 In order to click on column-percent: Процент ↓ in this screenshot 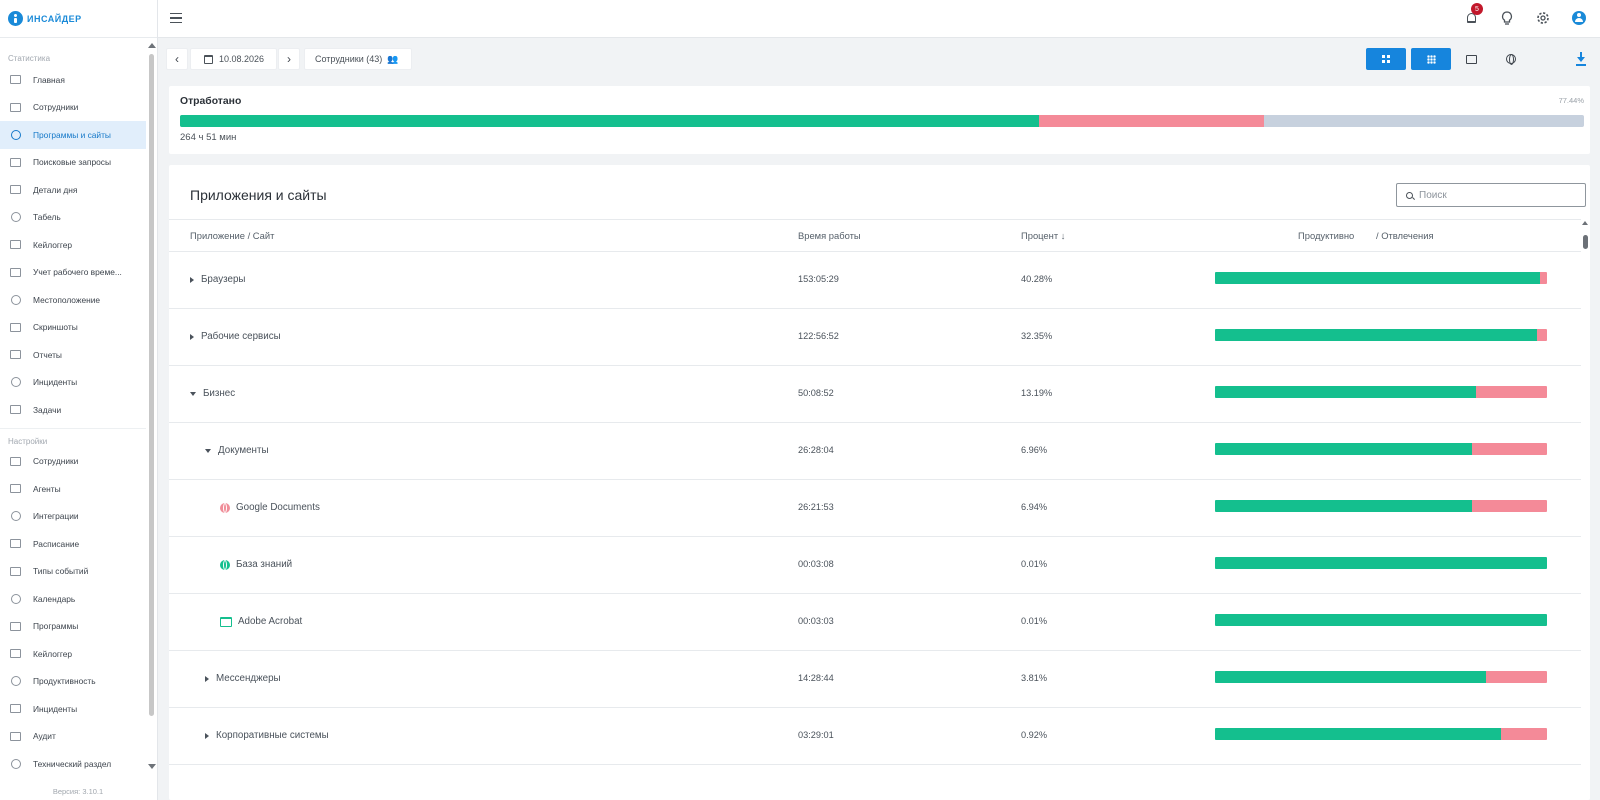, I will do `click(1043, 235)`.